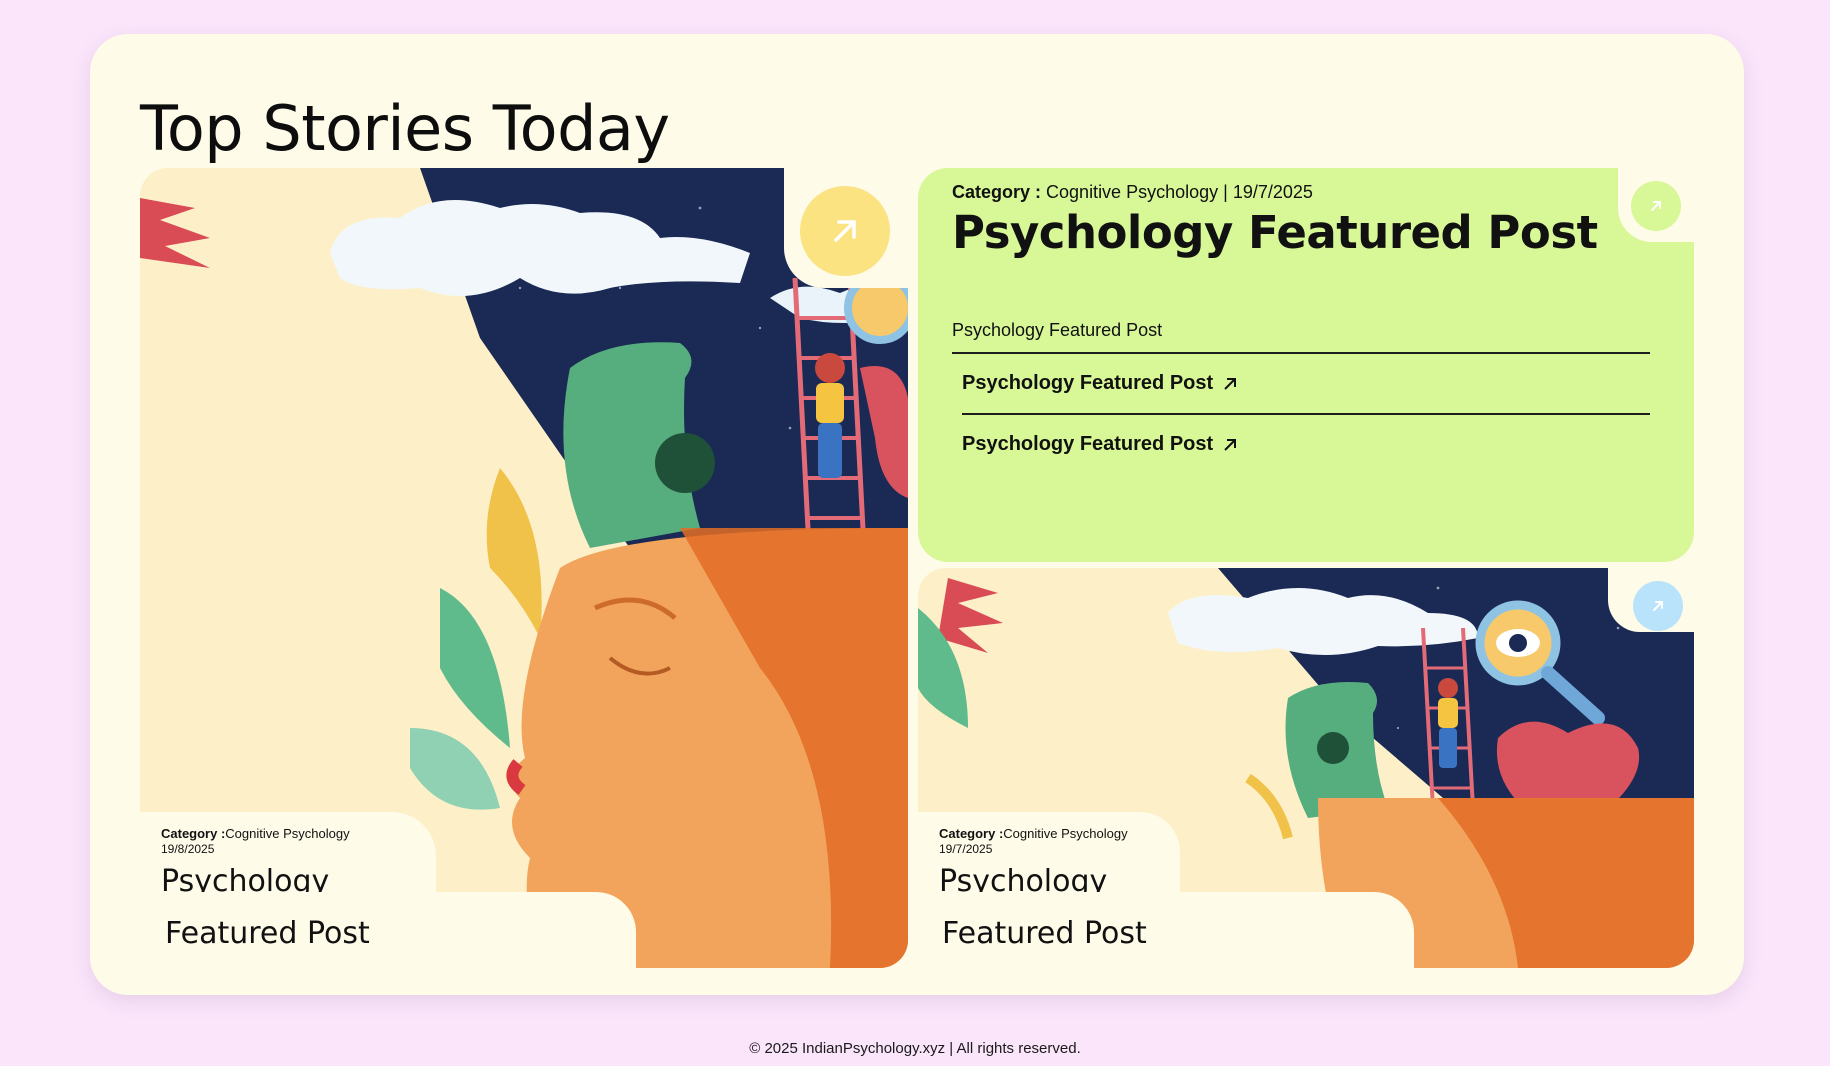 Image resolution: width=1830 pixels, height=1066 pixels. What do you see at coordinates (1057, 330) in the screenshot?
I see `featured-subtitle: Psychology Featured Post` at bounding box center [1057, 330].